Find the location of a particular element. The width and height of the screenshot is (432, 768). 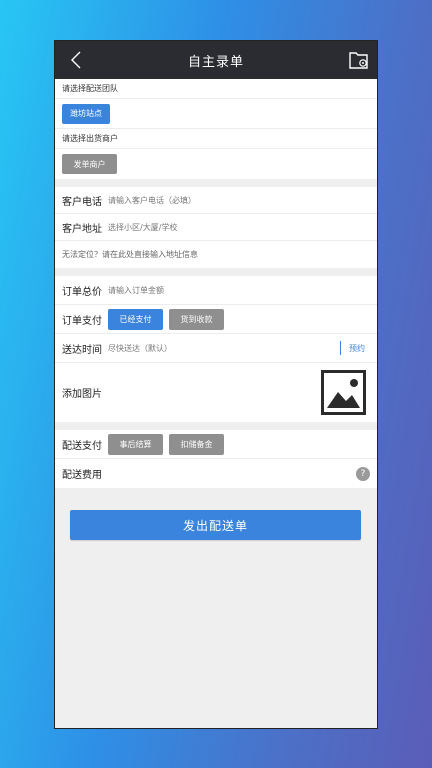

time-label: 送达时间 is located at coordinates (82, 350).